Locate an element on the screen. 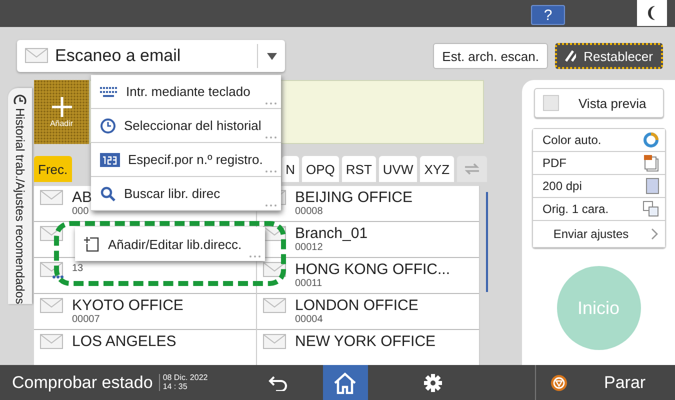  page-sides-icon is located at coordinates (650, 209).